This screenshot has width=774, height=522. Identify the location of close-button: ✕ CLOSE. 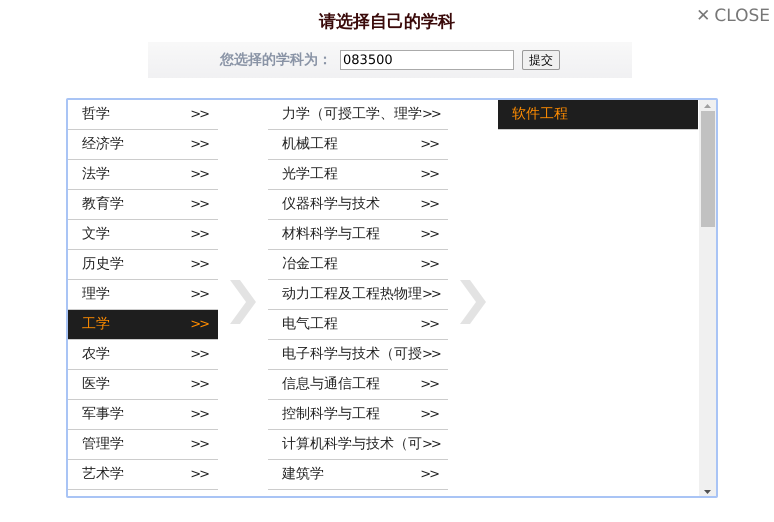
(733, 17).